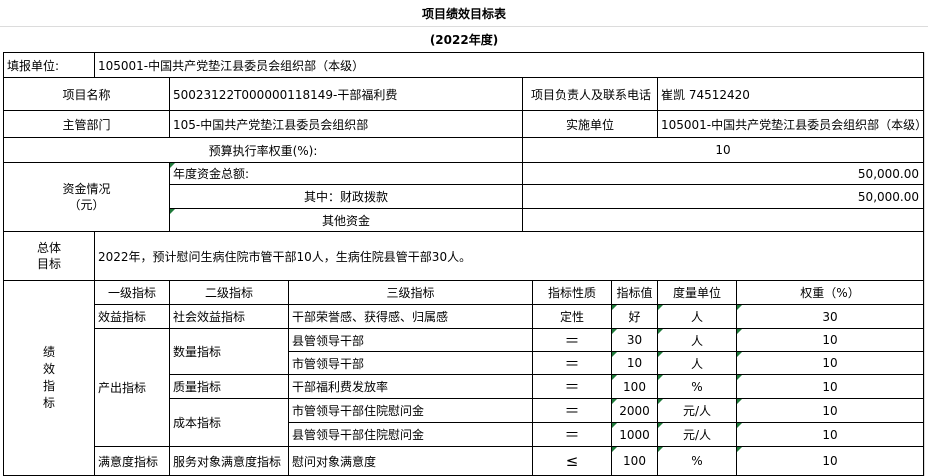  Describe the element at coordinates (697, 292) in the screenshot. I see `header-unit: 度量单位` at that location.